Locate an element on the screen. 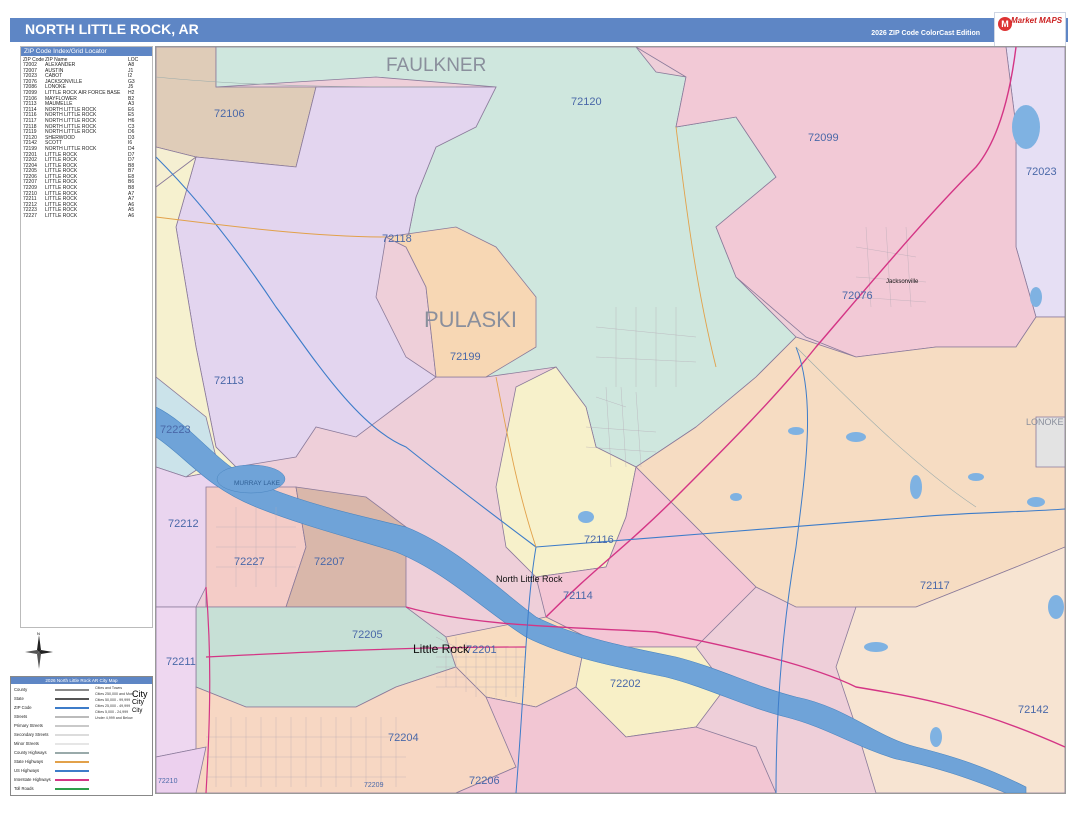 The height and width of the screenshot is (814, 1080). zip-label-72205: 72205 is located at coordinates (367, 635).